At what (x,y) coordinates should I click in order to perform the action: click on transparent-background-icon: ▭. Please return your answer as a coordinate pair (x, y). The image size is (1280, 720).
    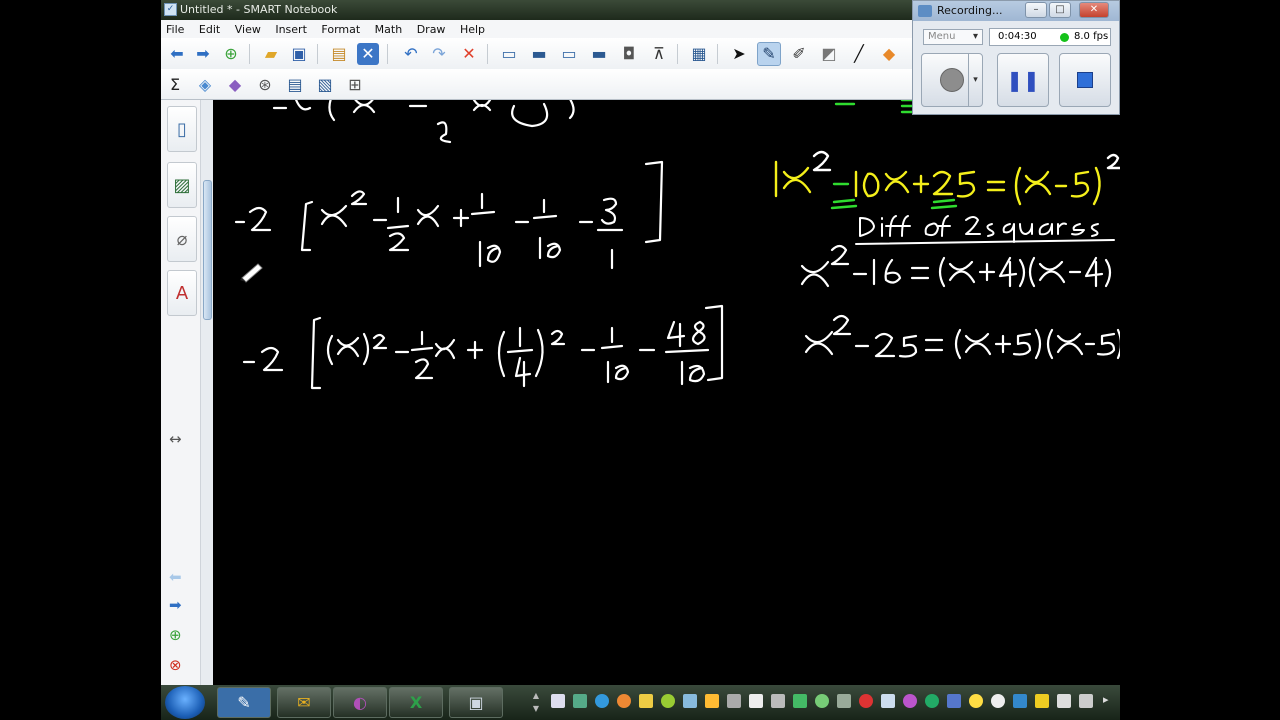
    Looking at the image, I should click on (569, 54).